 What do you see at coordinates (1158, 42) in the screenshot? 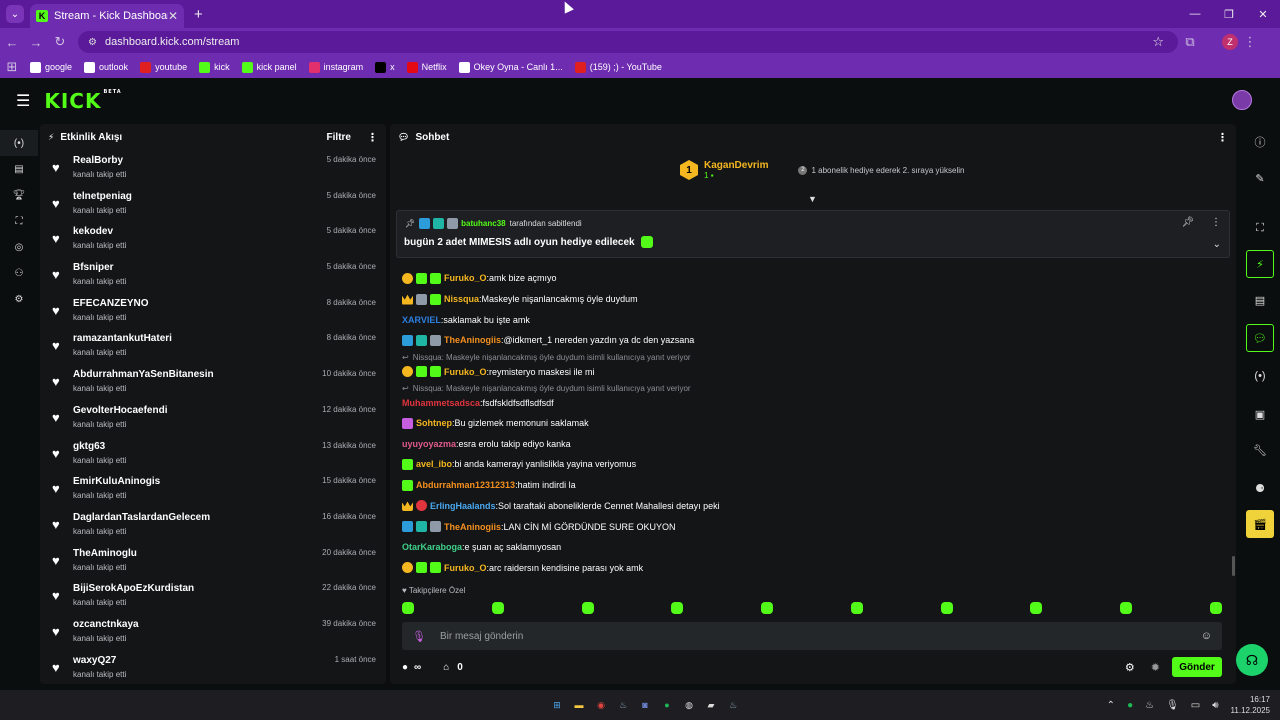
I see `bookmark-star-icon: ☆` at bounding box center [1158, 42].